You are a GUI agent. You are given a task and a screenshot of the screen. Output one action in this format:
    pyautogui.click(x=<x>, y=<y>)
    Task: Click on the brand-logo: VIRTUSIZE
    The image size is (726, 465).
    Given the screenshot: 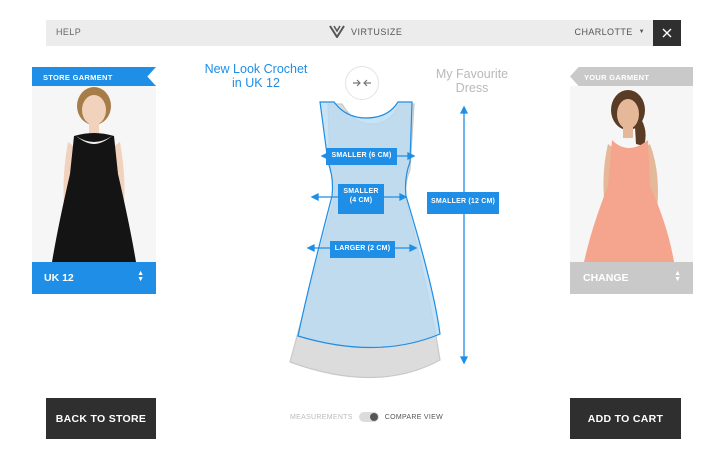 What is the action you would take?
    pyautogui.click(x=365, y=31)
    